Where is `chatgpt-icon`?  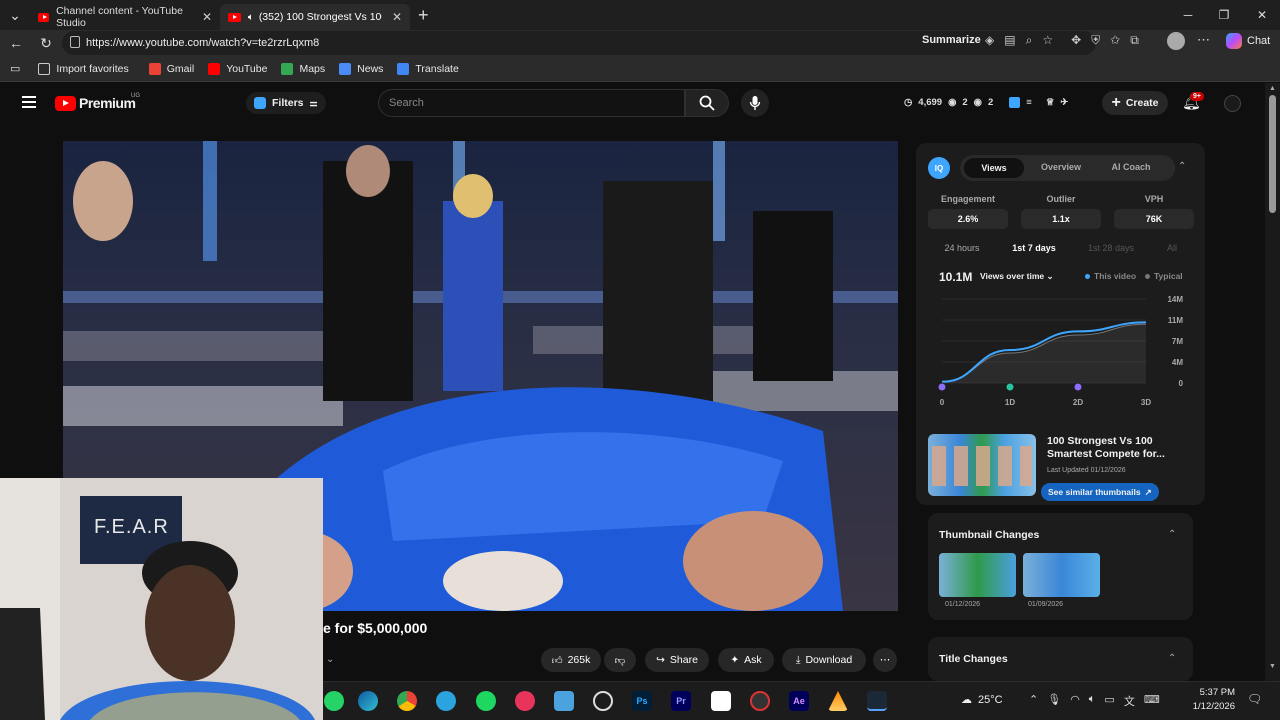
chatgpt-icon is located at coordinates (603, 701).